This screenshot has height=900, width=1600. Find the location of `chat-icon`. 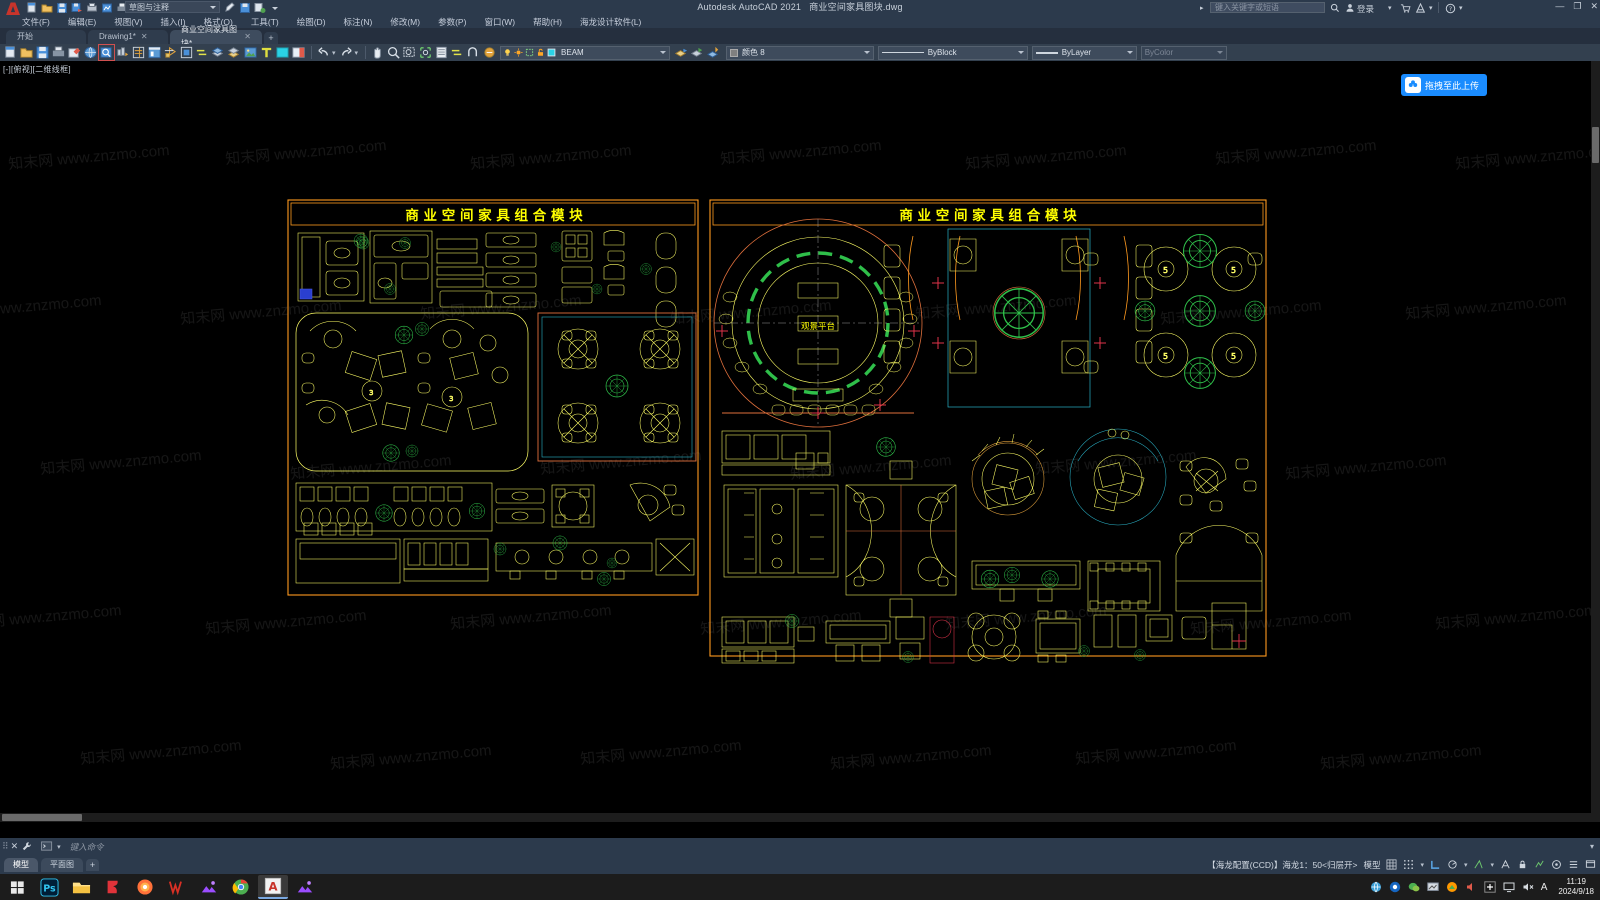

chat-icon is located at coordinates (1414, 887).